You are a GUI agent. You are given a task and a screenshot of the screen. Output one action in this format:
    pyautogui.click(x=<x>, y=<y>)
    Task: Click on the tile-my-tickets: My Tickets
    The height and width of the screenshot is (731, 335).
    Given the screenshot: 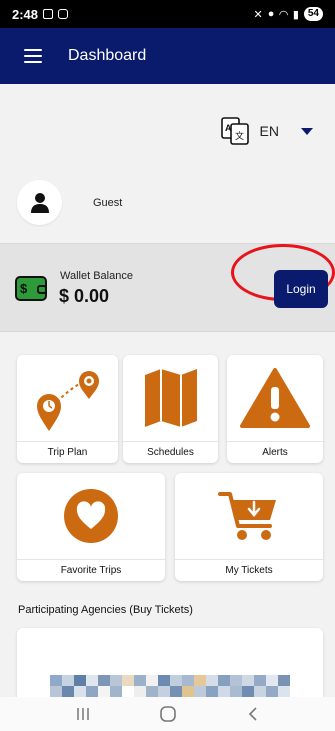 What is the action you would take?
    pyautogui.click(x=249, y=527)
    